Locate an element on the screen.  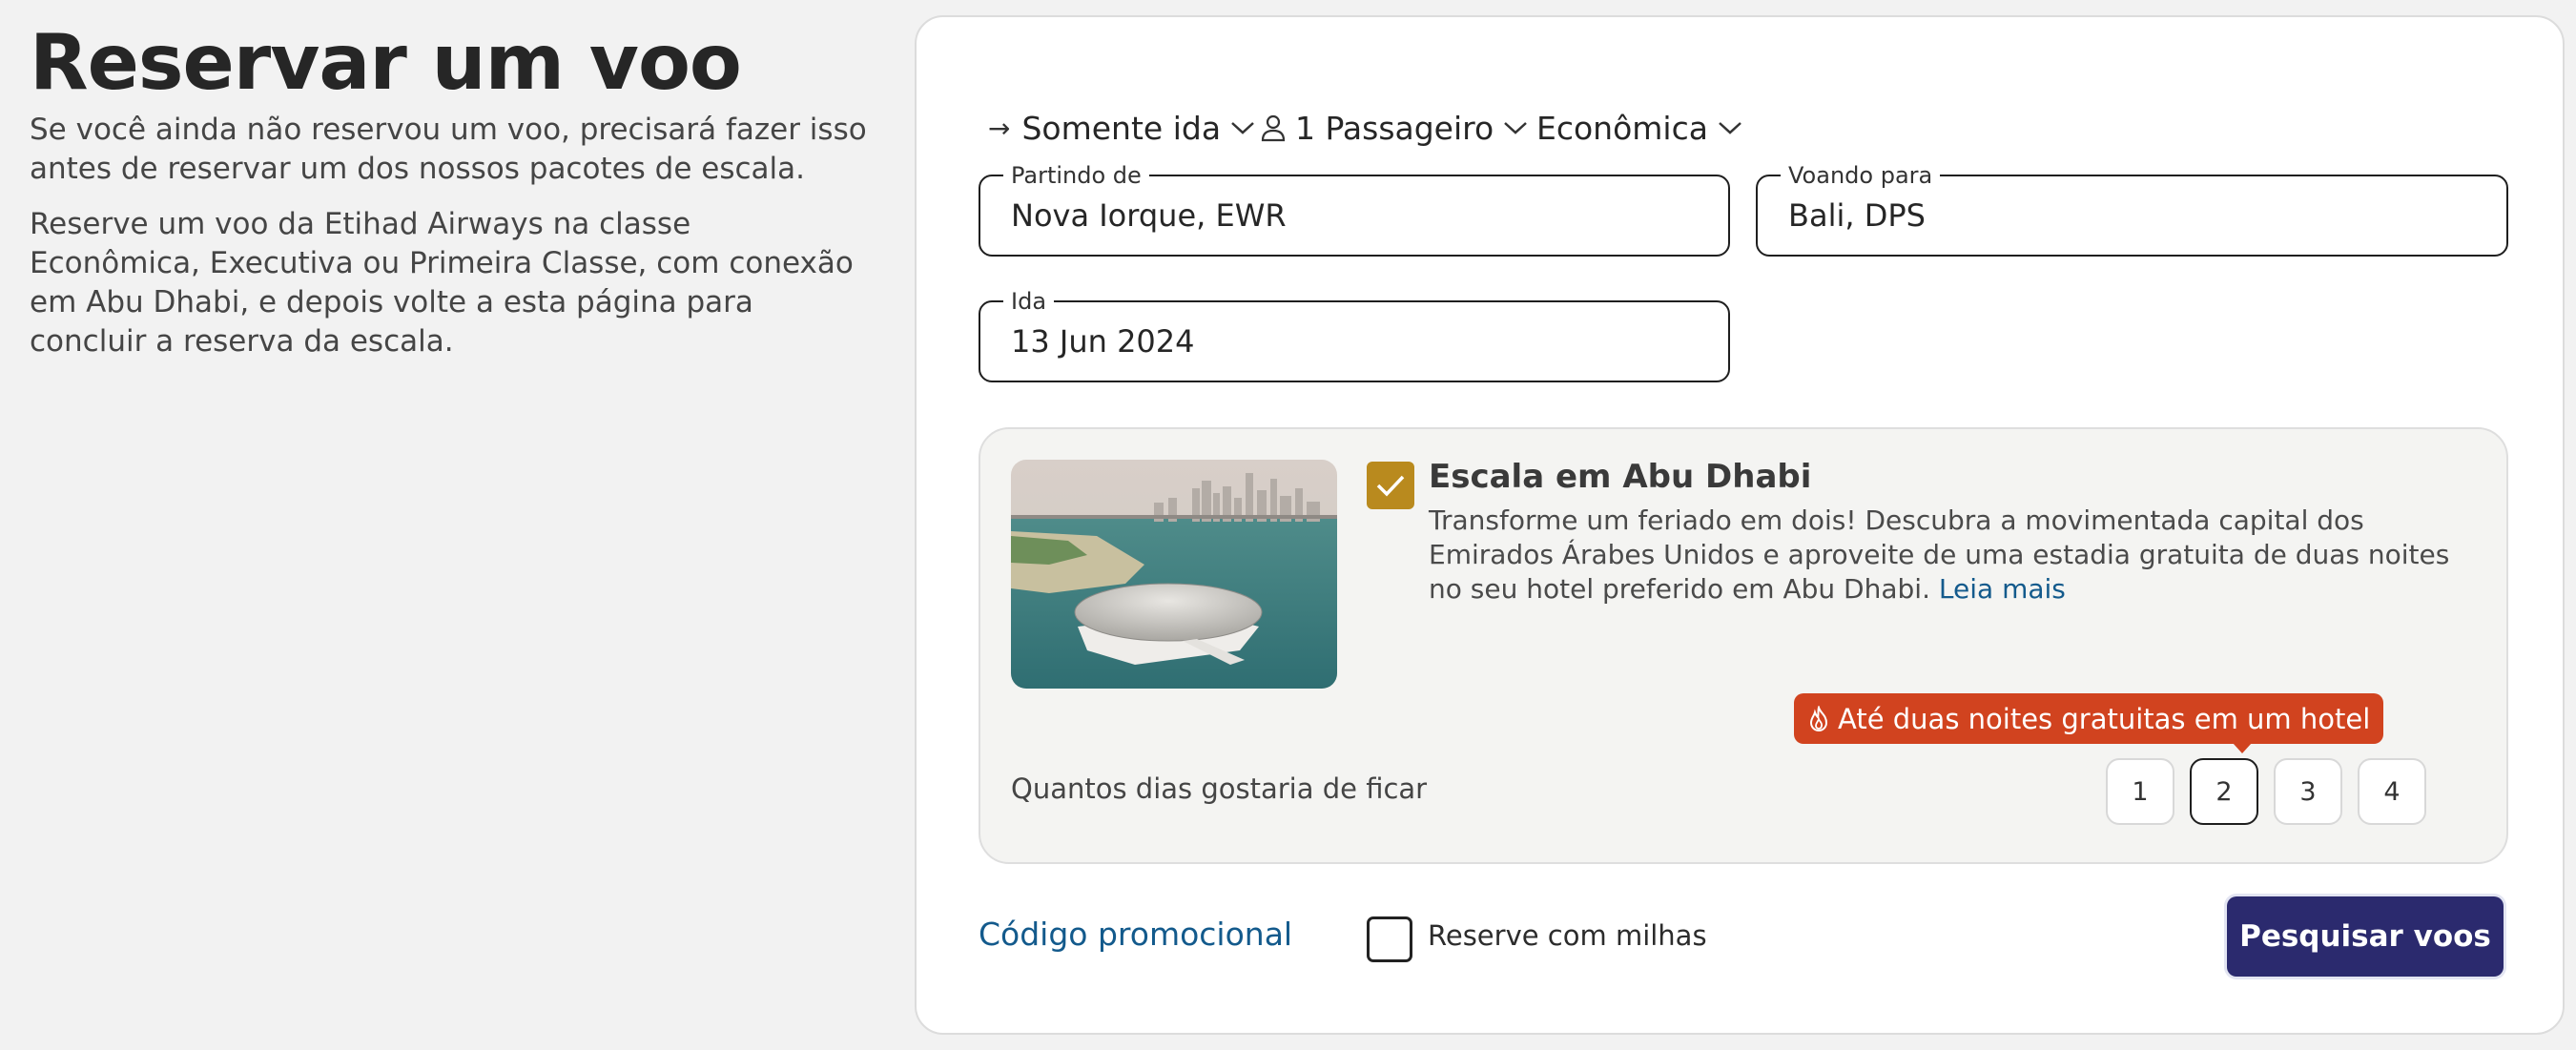
stopover-checkbox is located at coordinates (1390, 485).